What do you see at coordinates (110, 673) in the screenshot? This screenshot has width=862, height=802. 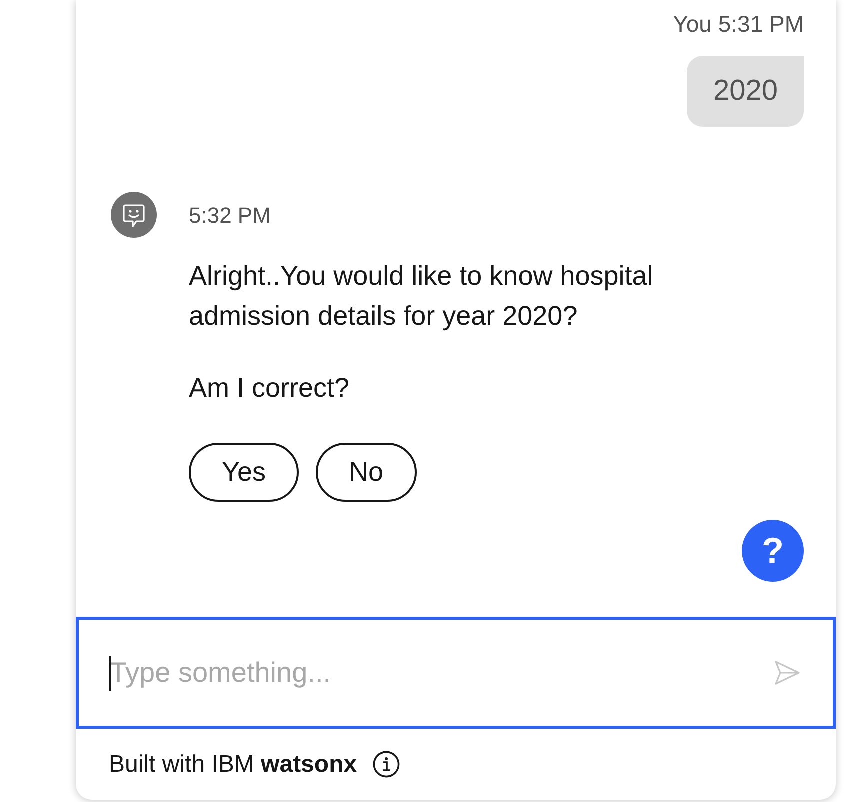 I see `text-cursor` at bounding box center [110, 673].